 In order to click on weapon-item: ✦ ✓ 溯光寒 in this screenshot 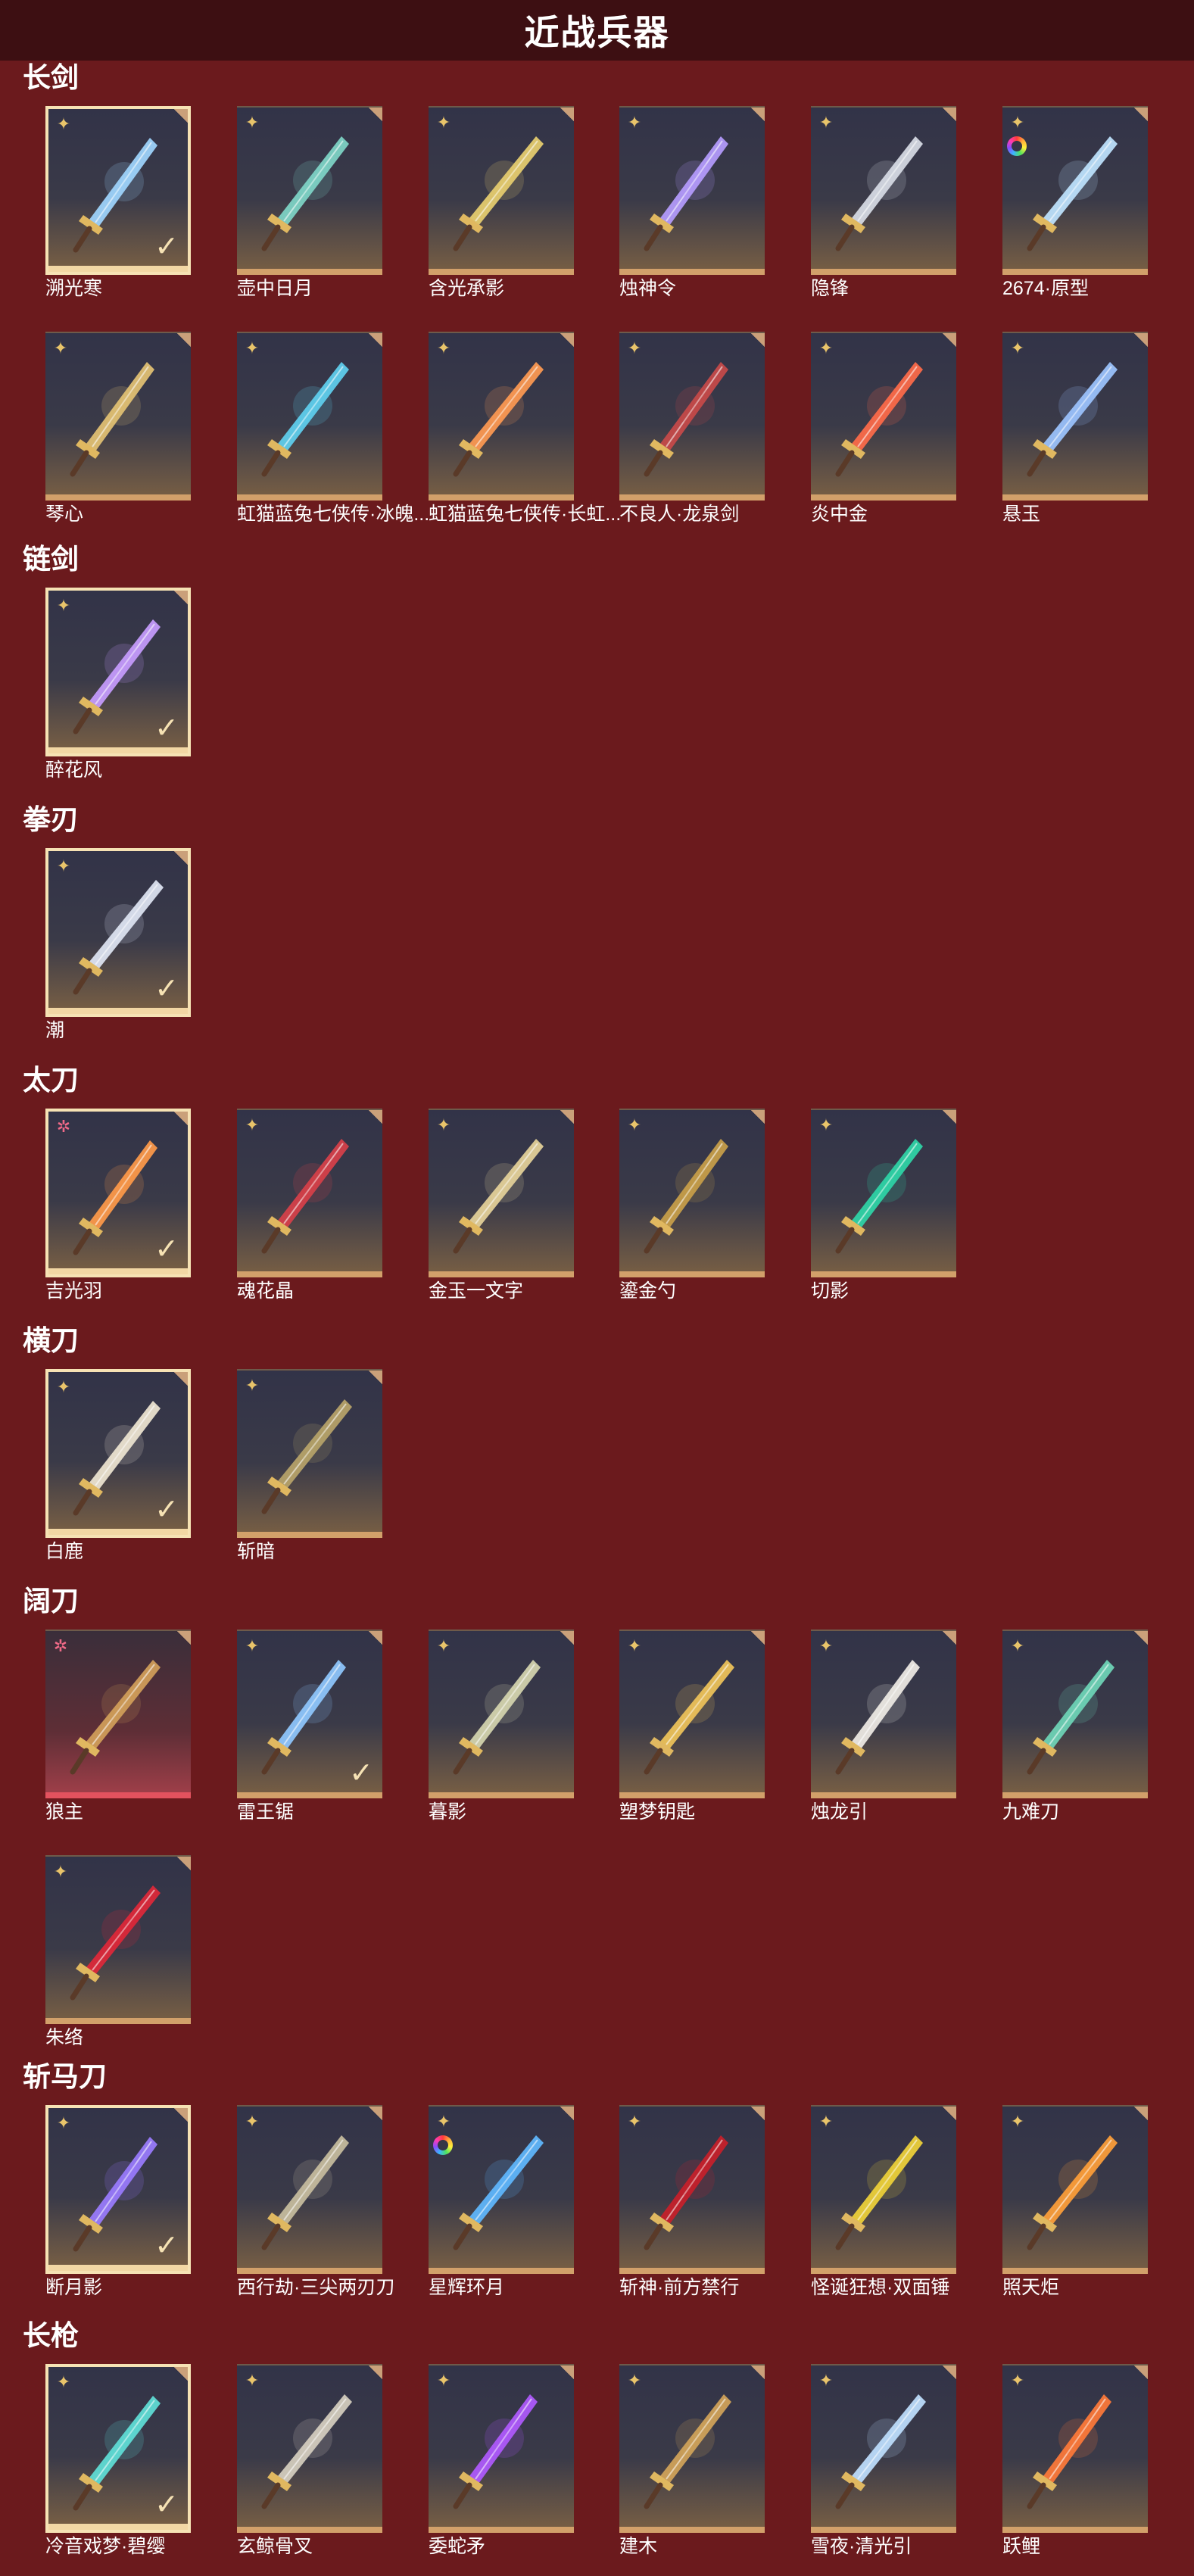, I will do `click(118, 202)`.